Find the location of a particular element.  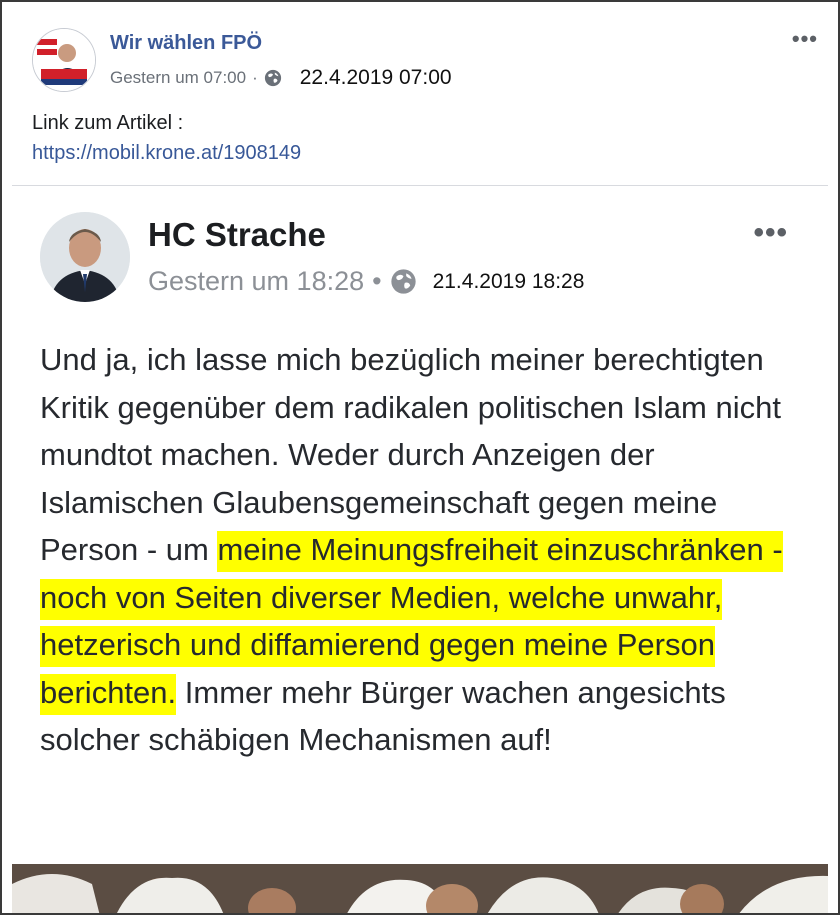

page-name-link: Wir wählen FPÖ is located at coordinates (186, 43).